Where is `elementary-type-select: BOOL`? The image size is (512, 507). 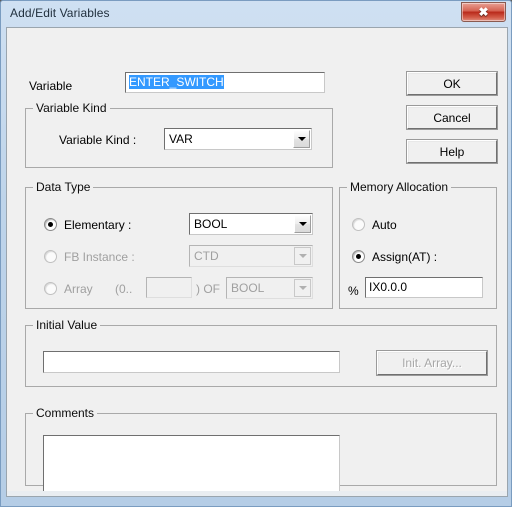
elementary-type-select: BOOL is located at coordinates (251, 224).